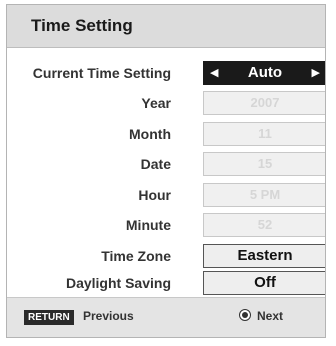  I want to click on setting-label: Date, so click(155, 164).